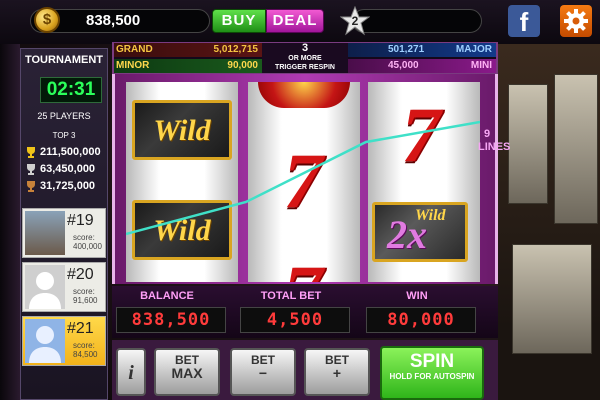 The image size is (600, 400). I want to click on grand-jackpot: GRAND 5,012,715, so click(188, 50).